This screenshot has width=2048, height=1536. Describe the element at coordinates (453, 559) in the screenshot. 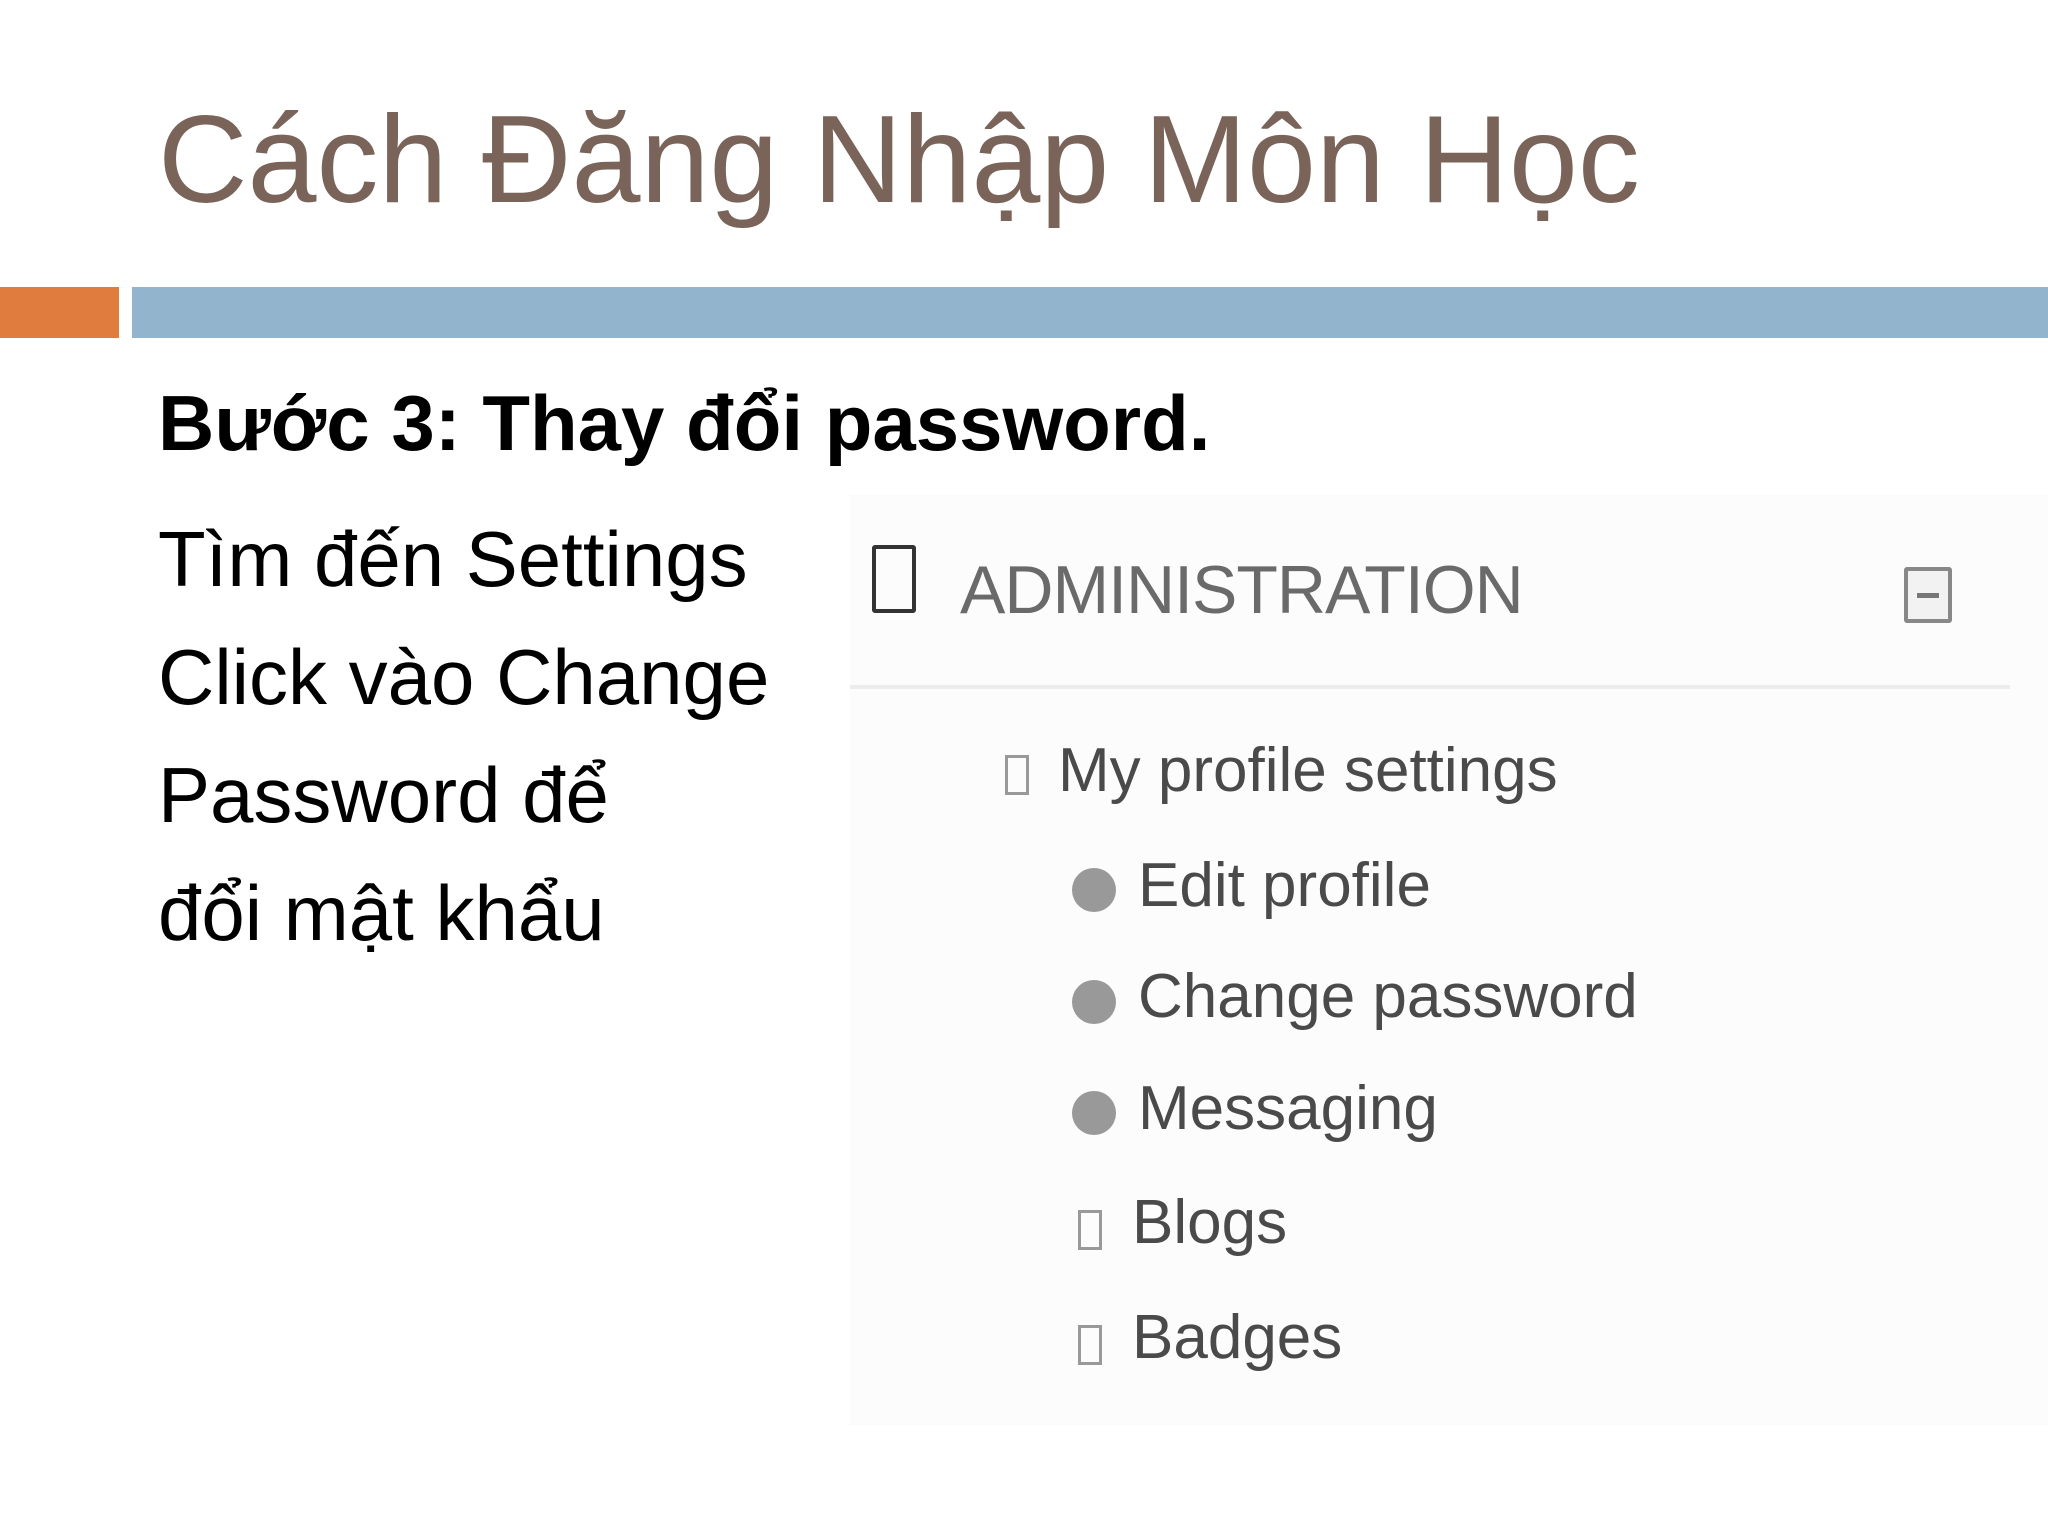

I see `description-line: Tìm đến Settings` at that location.